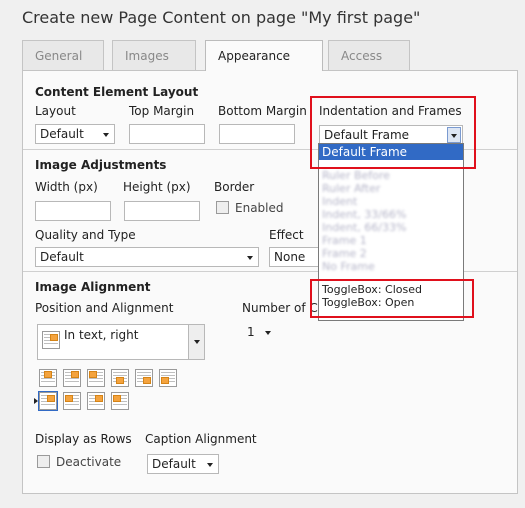 The height and width of the screenshot is (508, 525). I want to click on dropdown-option: Frame 2, so click(391, 253).